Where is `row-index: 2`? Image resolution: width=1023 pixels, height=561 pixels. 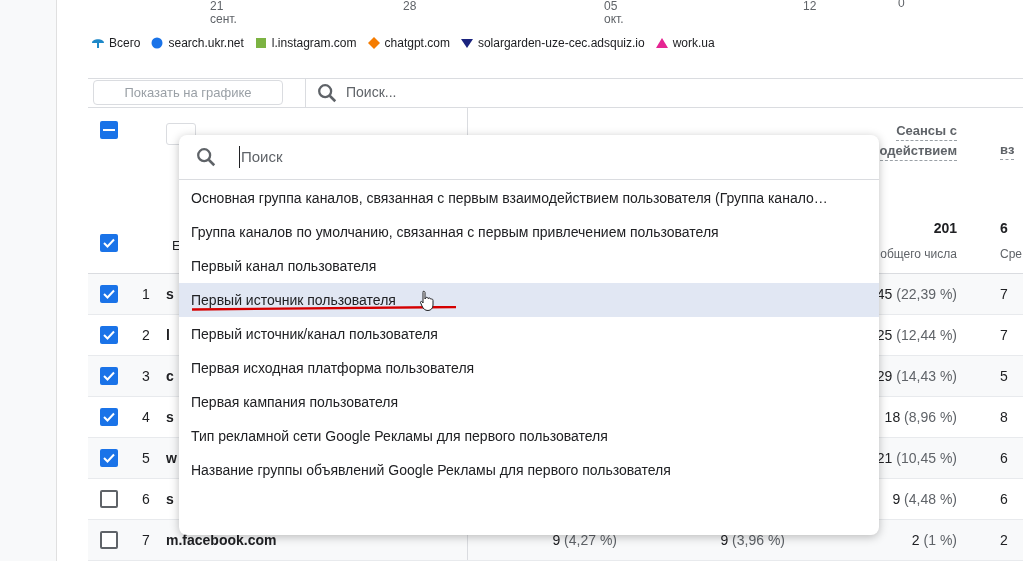
row-index: 2 is located at coordinates (146, 335).